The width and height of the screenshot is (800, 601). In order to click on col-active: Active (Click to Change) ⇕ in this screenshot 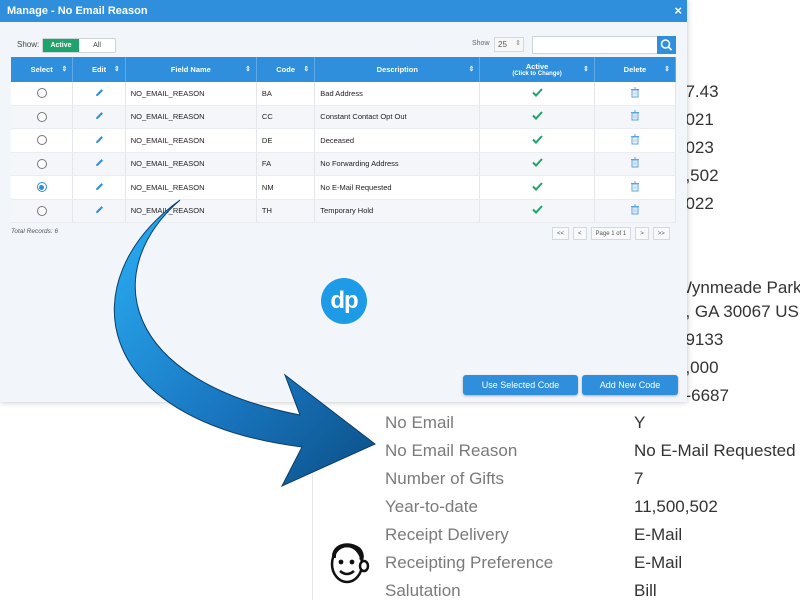, I will do `click(537, 69)`.